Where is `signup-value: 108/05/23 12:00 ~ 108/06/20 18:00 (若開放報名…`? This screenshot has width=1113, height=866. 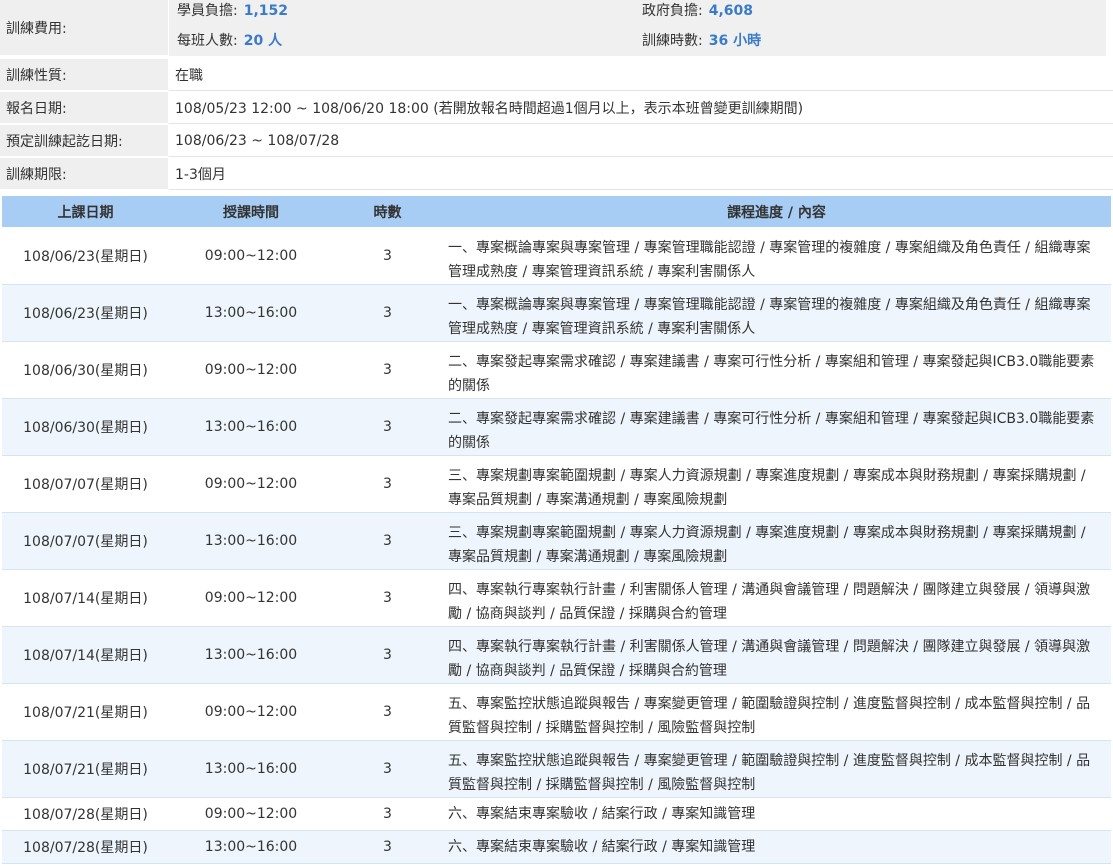
signup-value: 108/05/23 12:00 ~ 108/06/20 18:00 (若開放報名… is located at coordinates (641, 108).